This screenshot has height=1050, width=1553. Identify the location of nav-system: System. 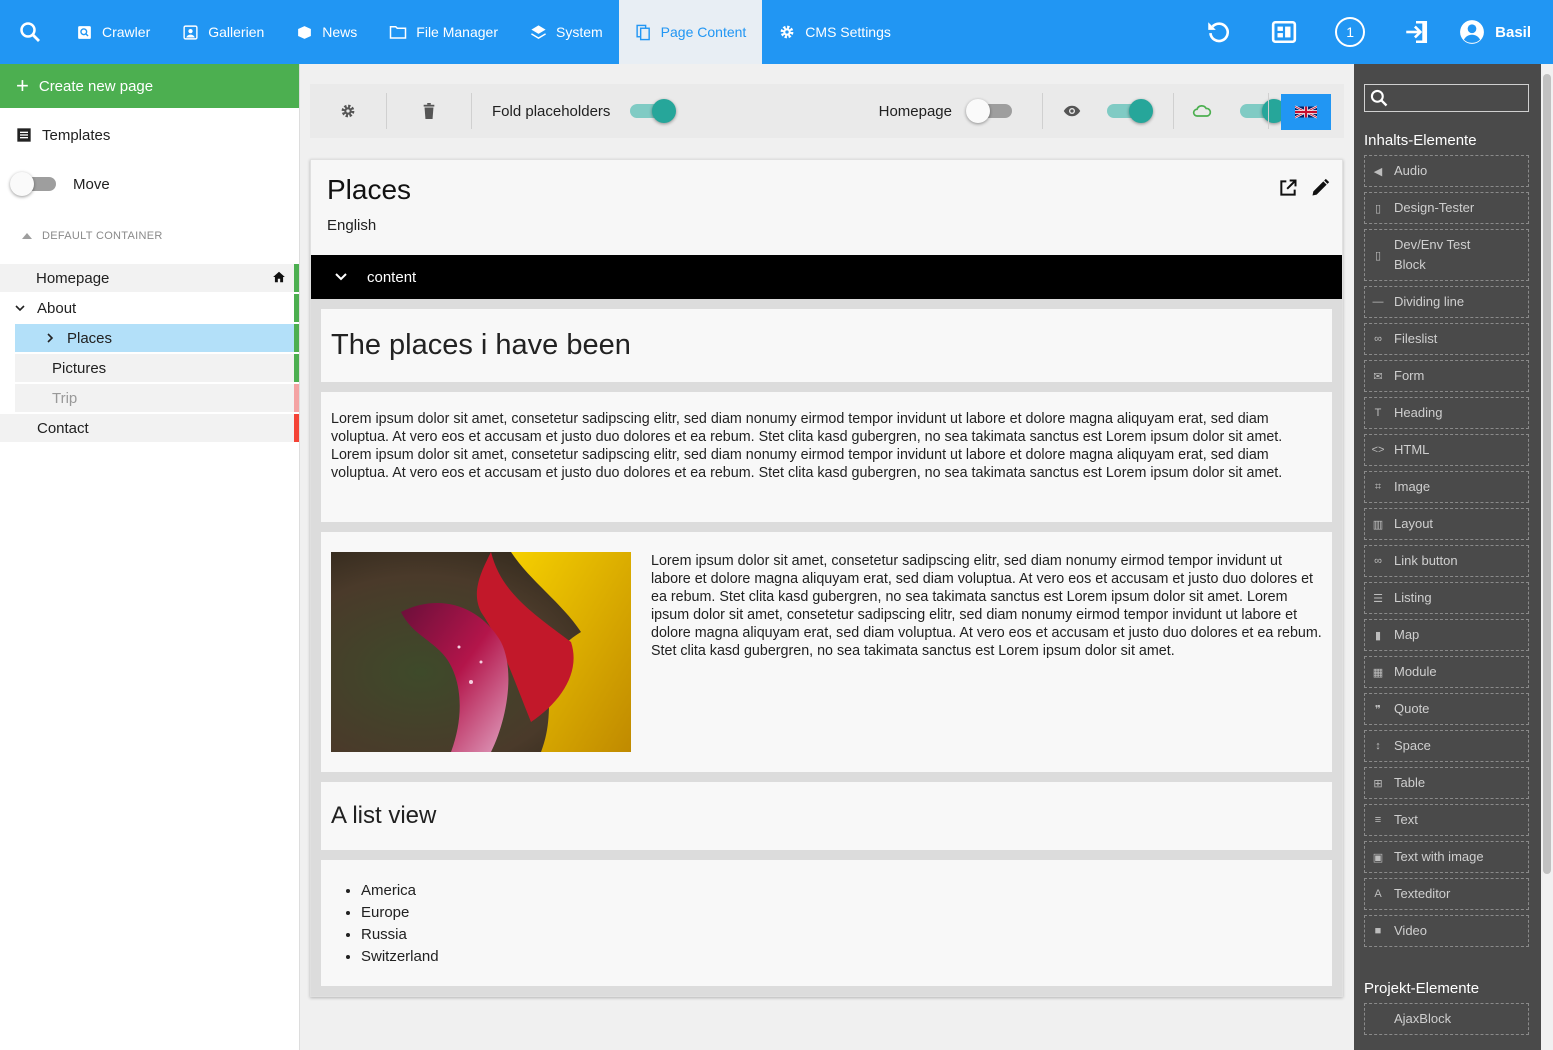
(566, 32).